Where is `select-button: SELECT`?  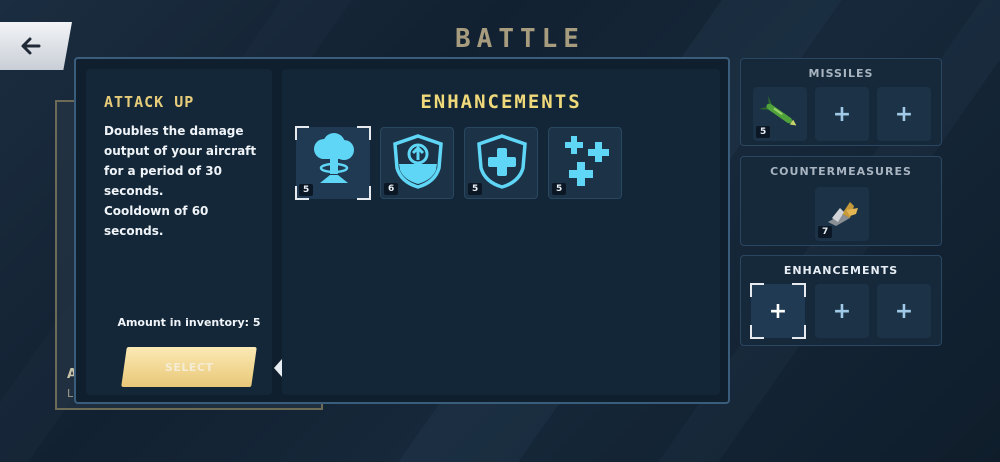
select-button: SELECT is located at coordinates (189, 367).